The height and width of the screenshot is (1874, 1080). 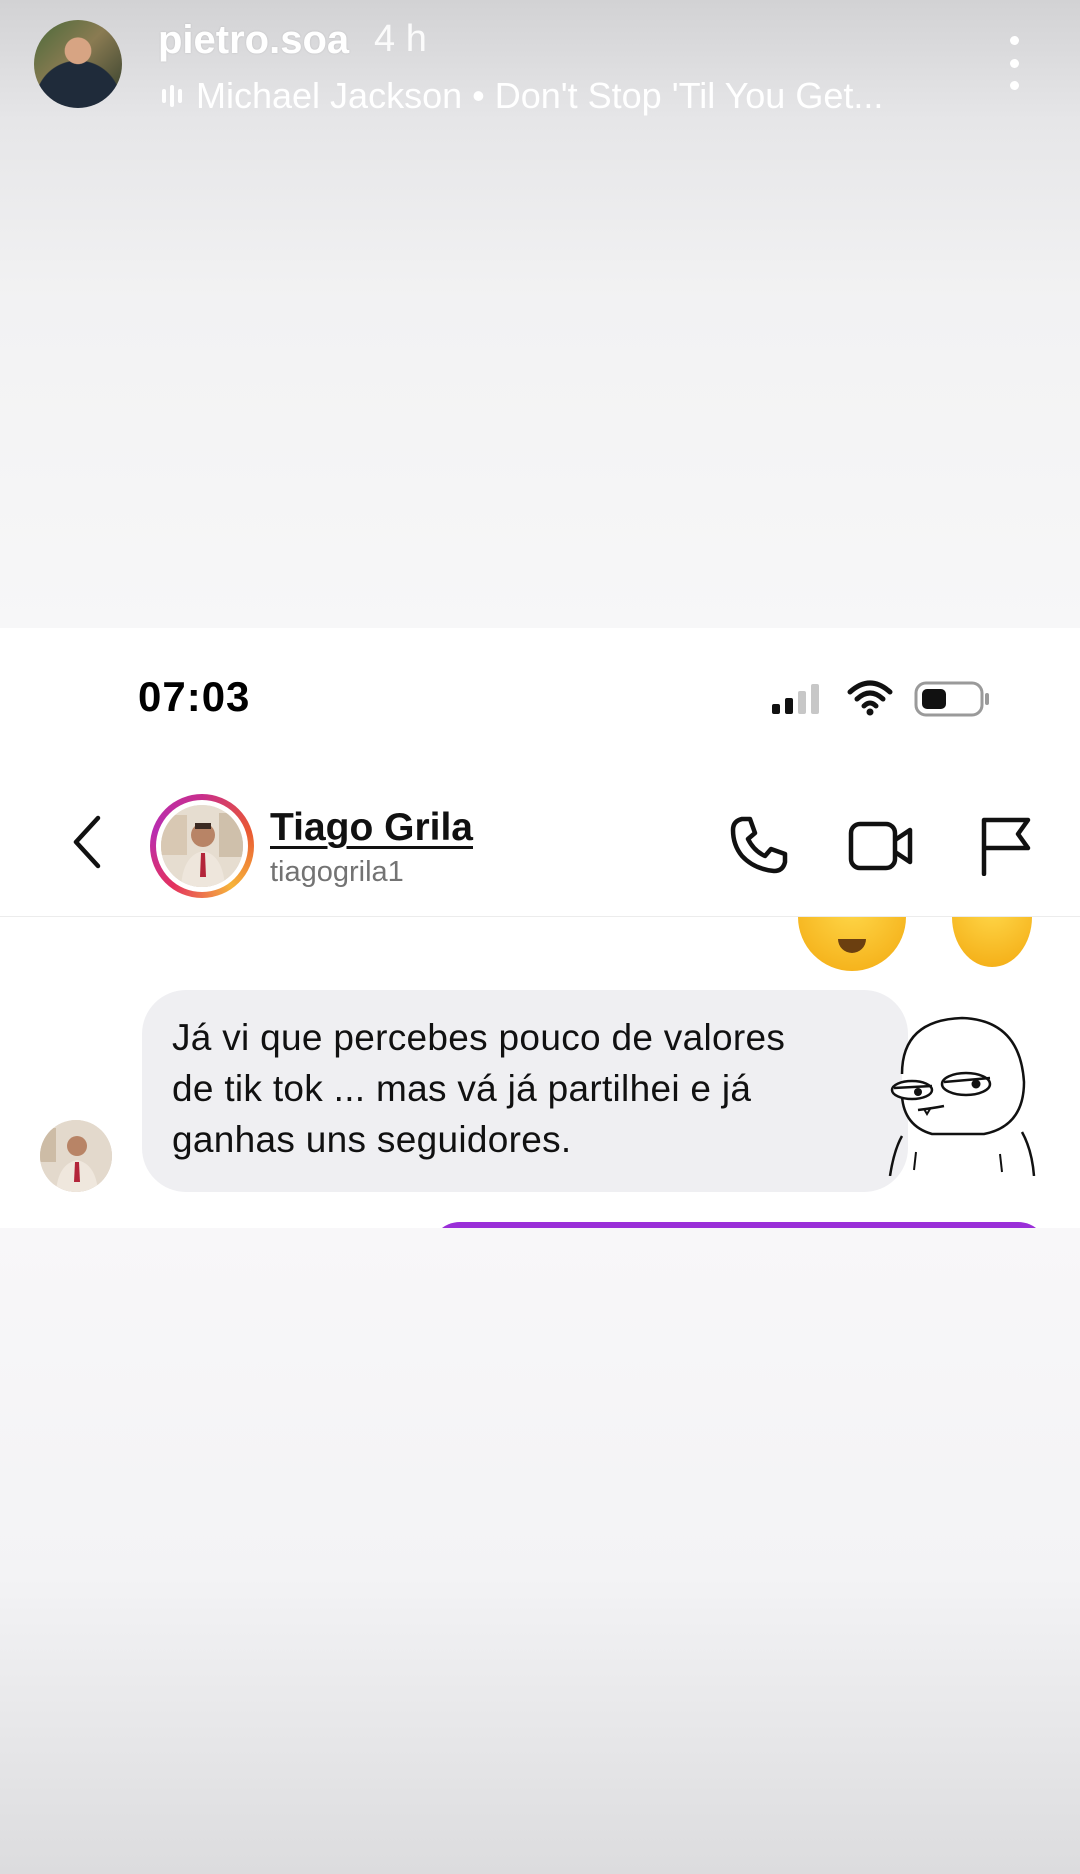 What do you see at coordinates (87, 842) in the screenshot?
I see `back-chevron-icon` at bounding box center [87, 842].